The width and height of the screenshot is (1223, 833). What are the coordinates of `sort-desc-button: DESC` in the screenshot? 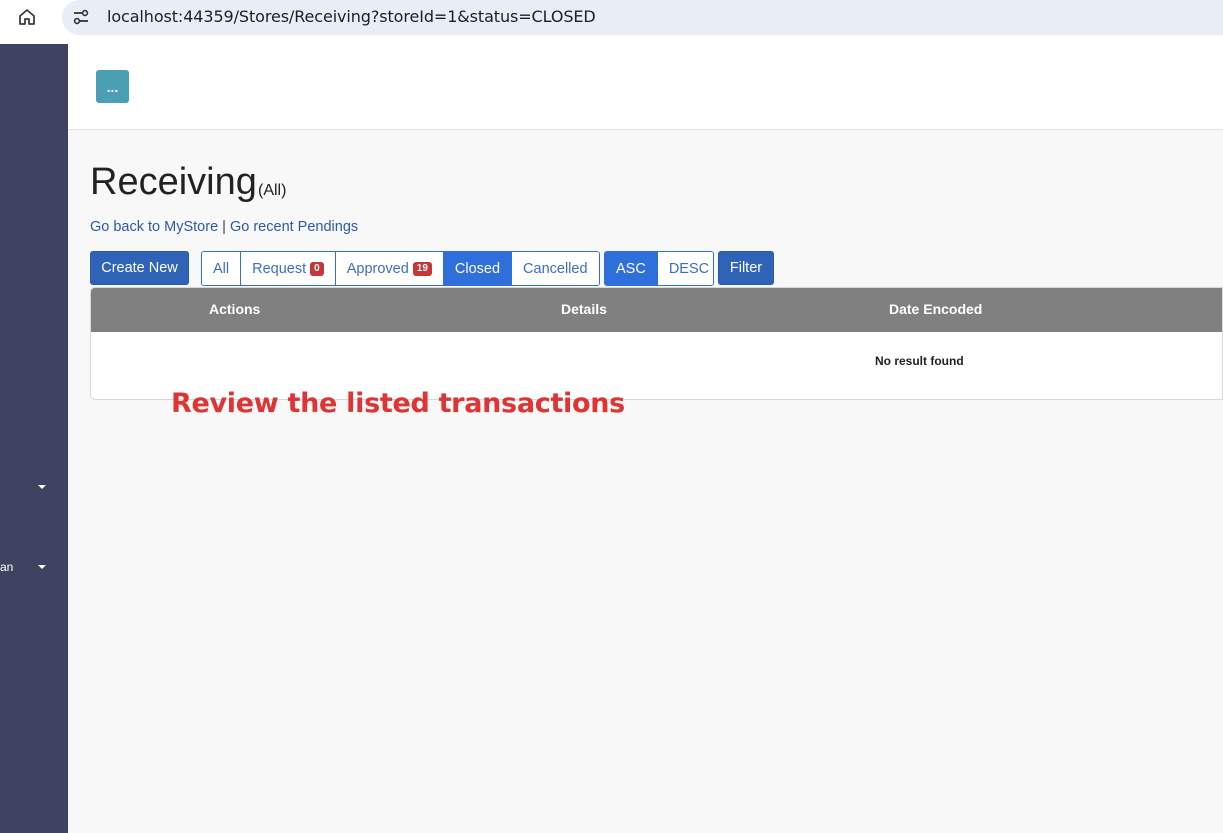 It's located at (685, 268).